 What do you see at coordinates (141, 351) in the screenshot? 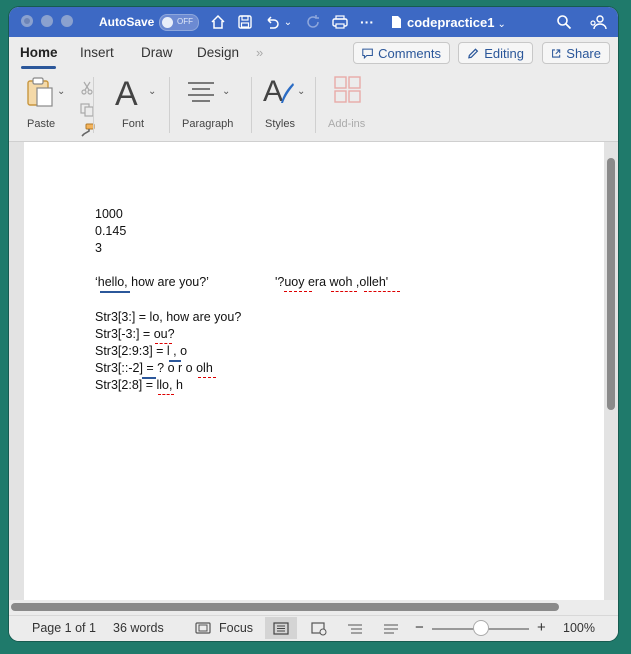
I see `doc-line: Str3[2:9:3] = l , o` at bounding box center [141, 351].